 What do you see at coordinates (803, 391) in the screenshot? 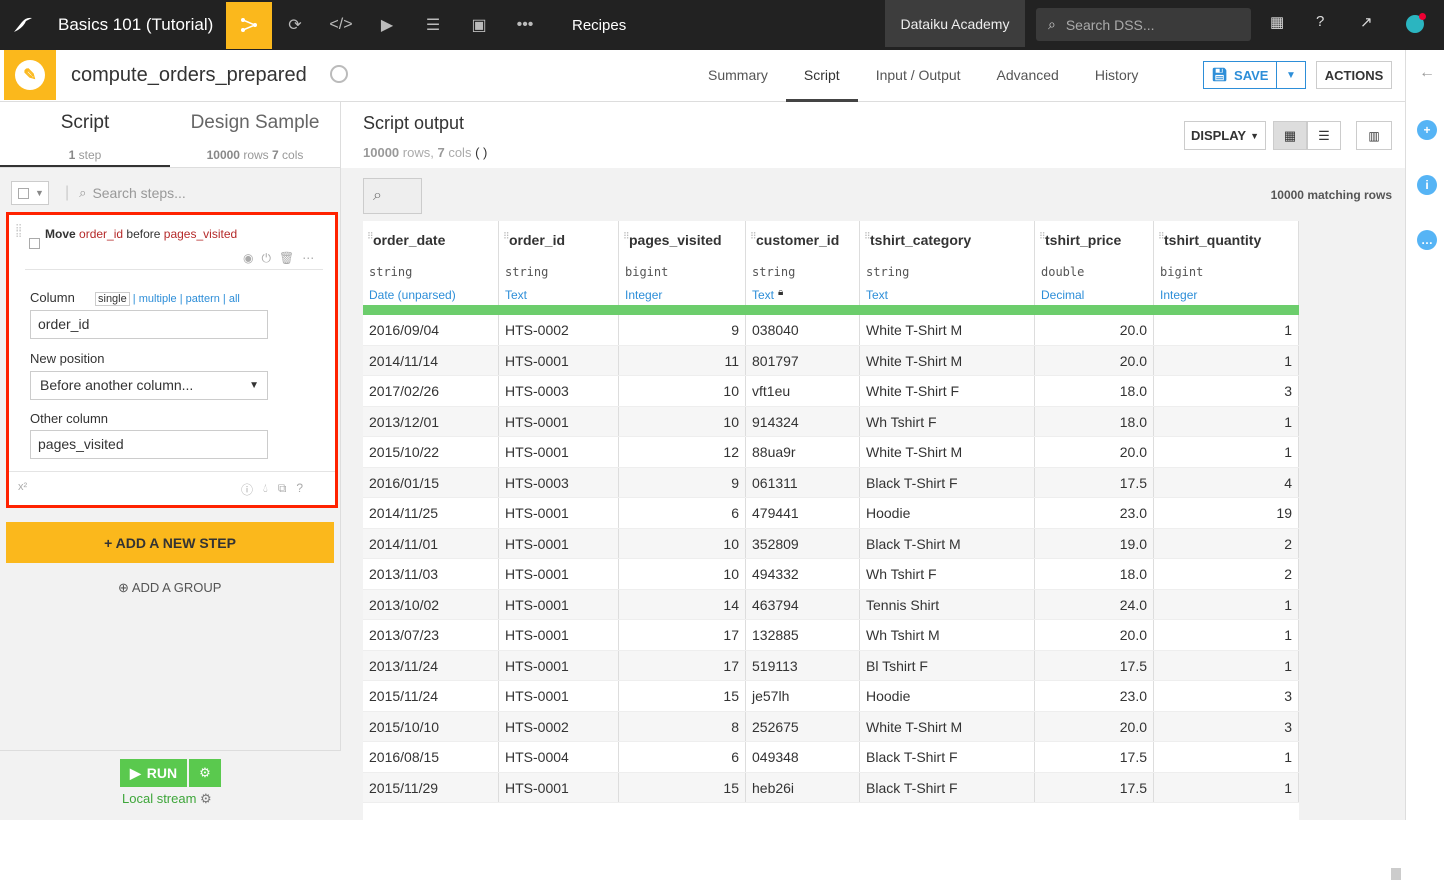
I see `table-cell: vft1eu` at bounding box center [803, 391].